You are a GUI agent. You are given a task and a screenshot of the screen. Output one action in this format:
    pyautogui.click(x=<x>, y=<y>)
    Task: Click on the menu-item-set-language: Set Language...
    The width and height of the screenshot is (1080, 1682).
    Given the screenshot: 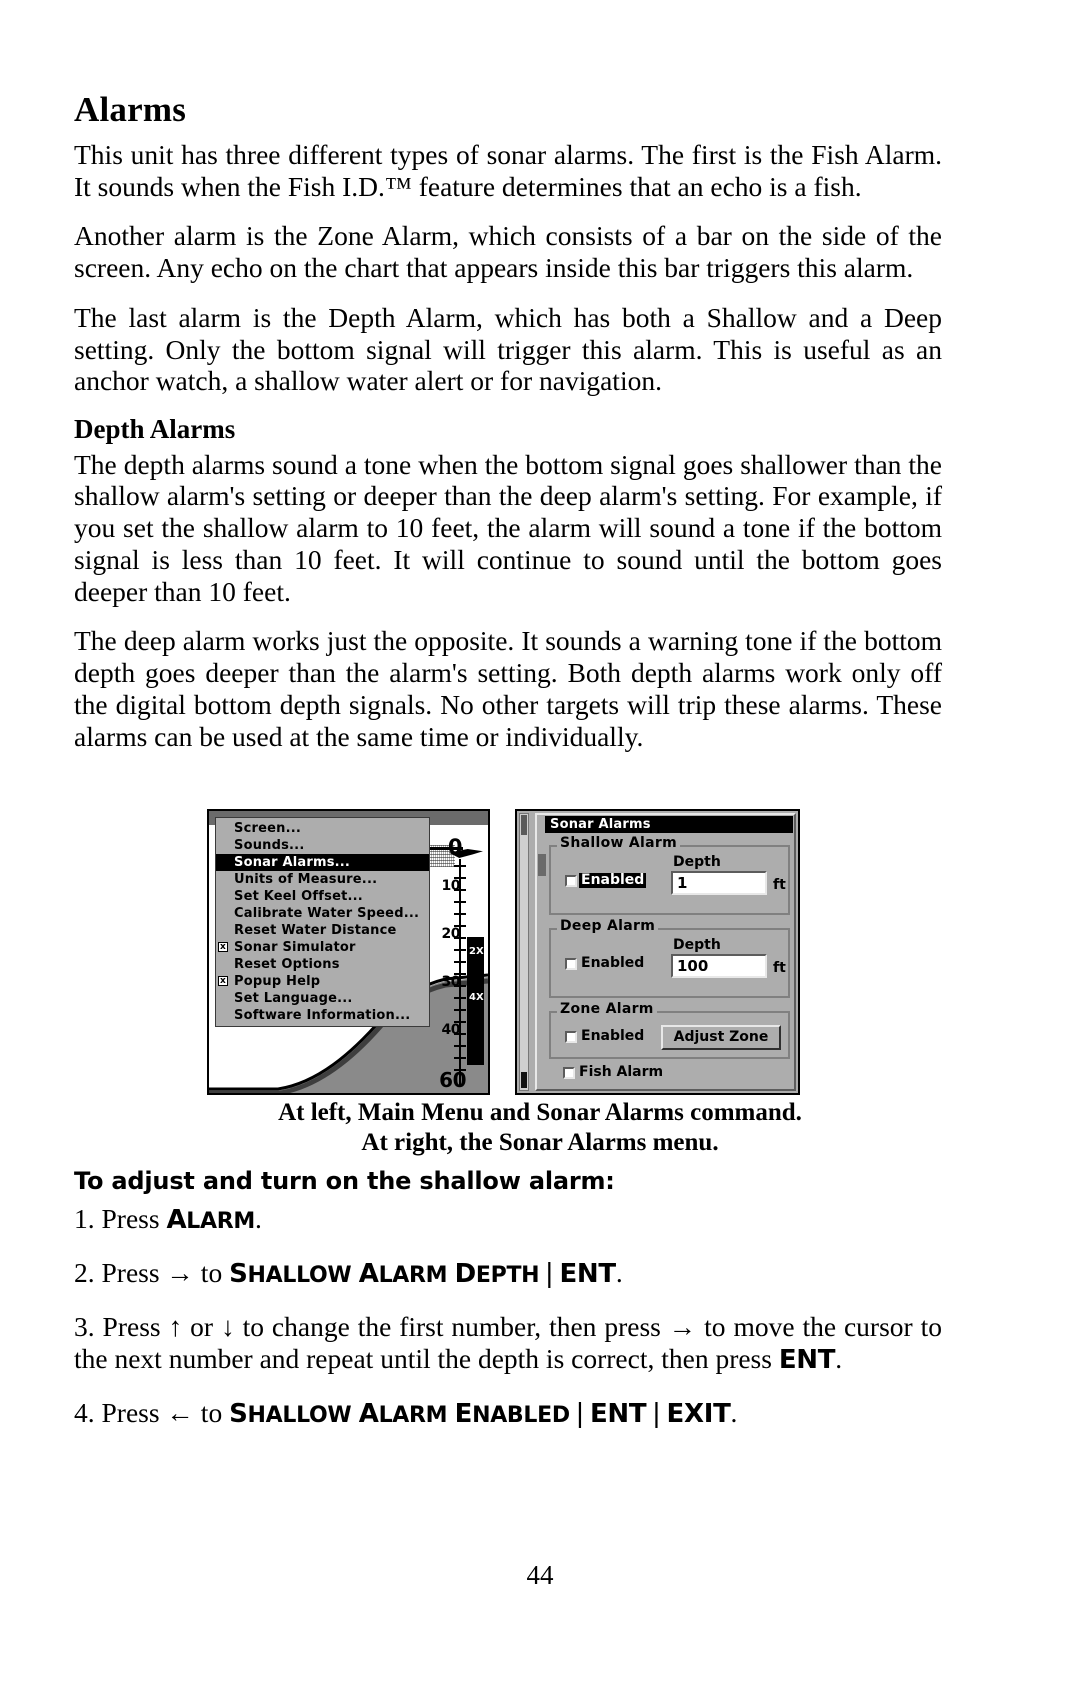 What is the action you would take?
    pyautogui.click(x=322, y=998)
    